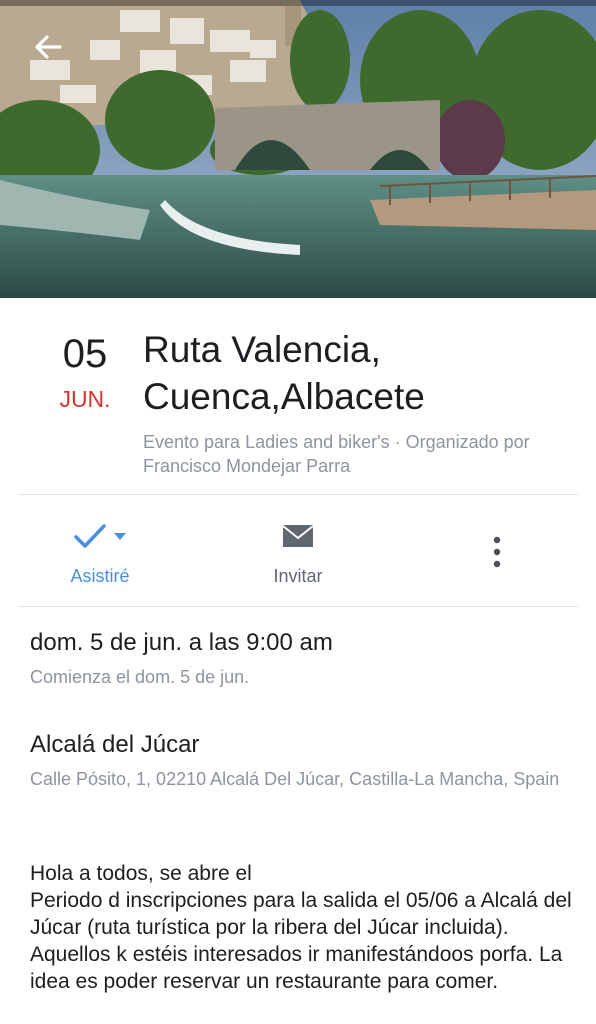 Image resolution: width=596 pixels, height=1024 pixels. Describe the element at coordinates (85, 399) in the screenshot. I see `event-month: JUN.` at that location.